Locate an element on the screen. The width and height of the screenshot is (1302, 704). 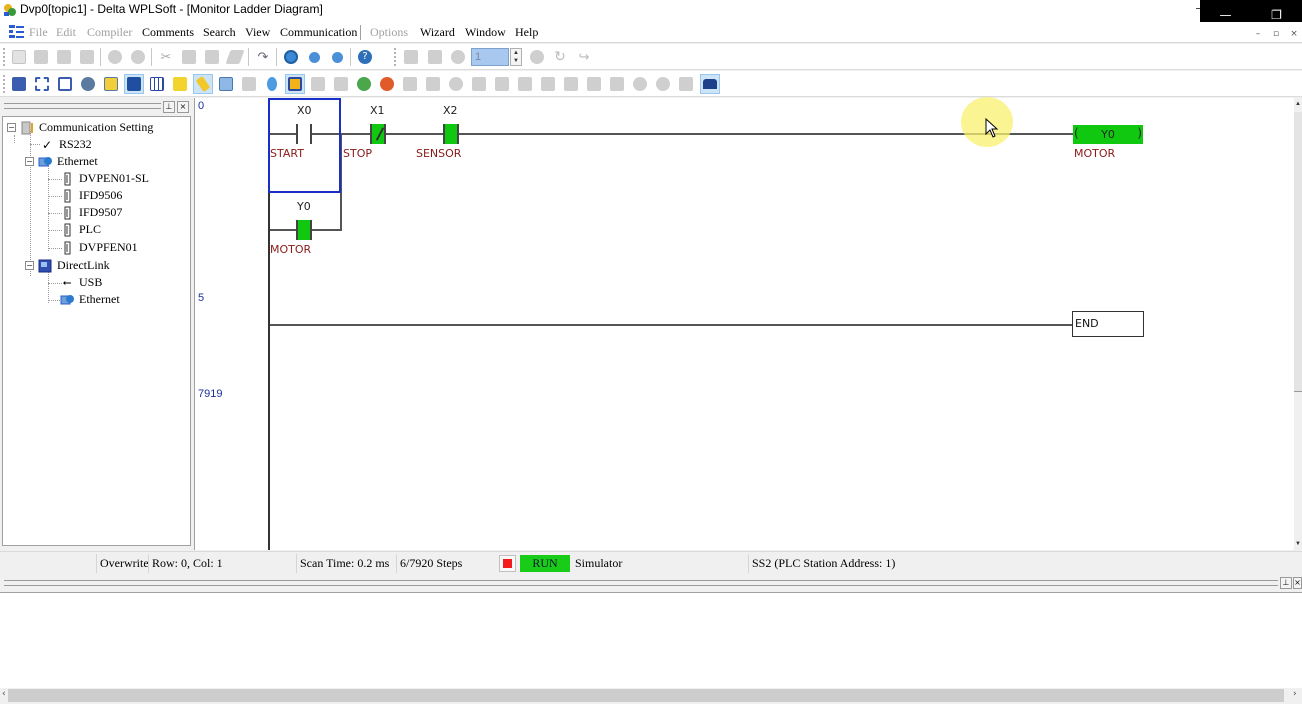
contact-insert-icon is located at coordinates (548, 84).